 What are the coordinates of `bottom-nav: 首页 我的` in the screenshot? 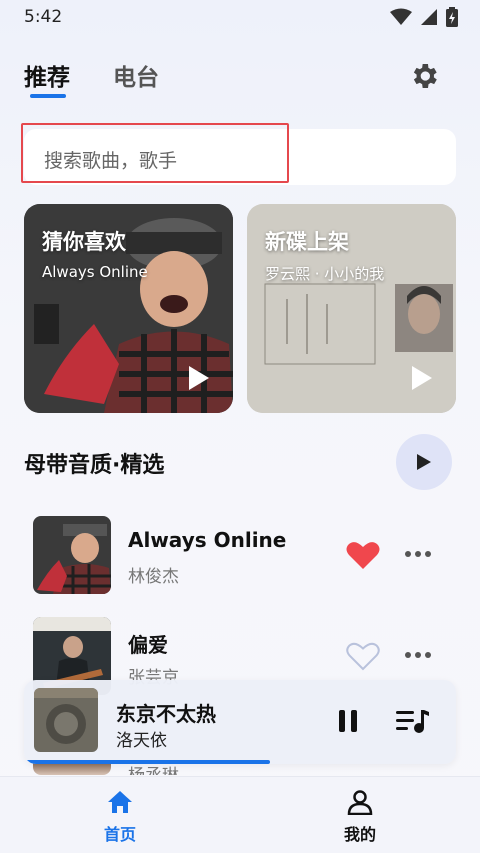 It's located at (240, 814).